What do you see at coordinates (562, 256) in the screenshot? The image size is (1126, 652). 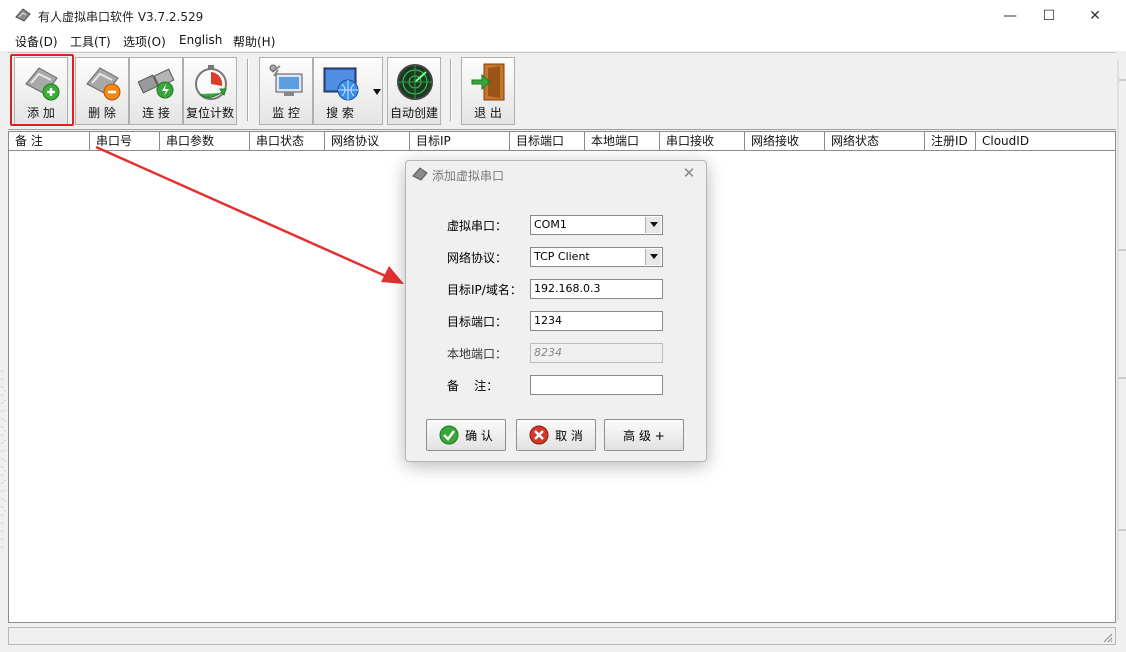 I see `protocol-value: TCP Client` at bounding box center [562, 256].